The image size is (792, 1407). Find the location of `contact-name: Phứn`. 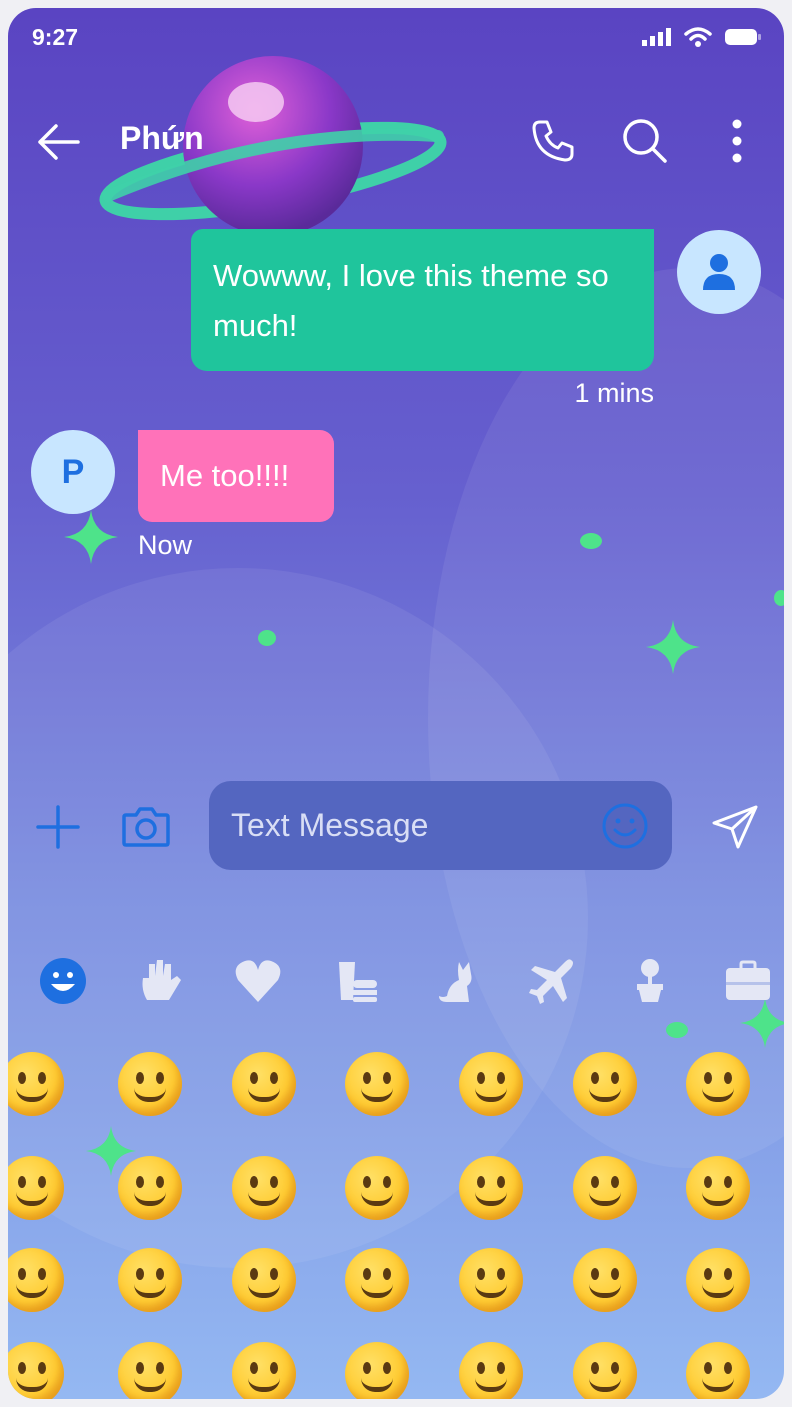

contact-name: Phứn is located at coordinates (162, 138).